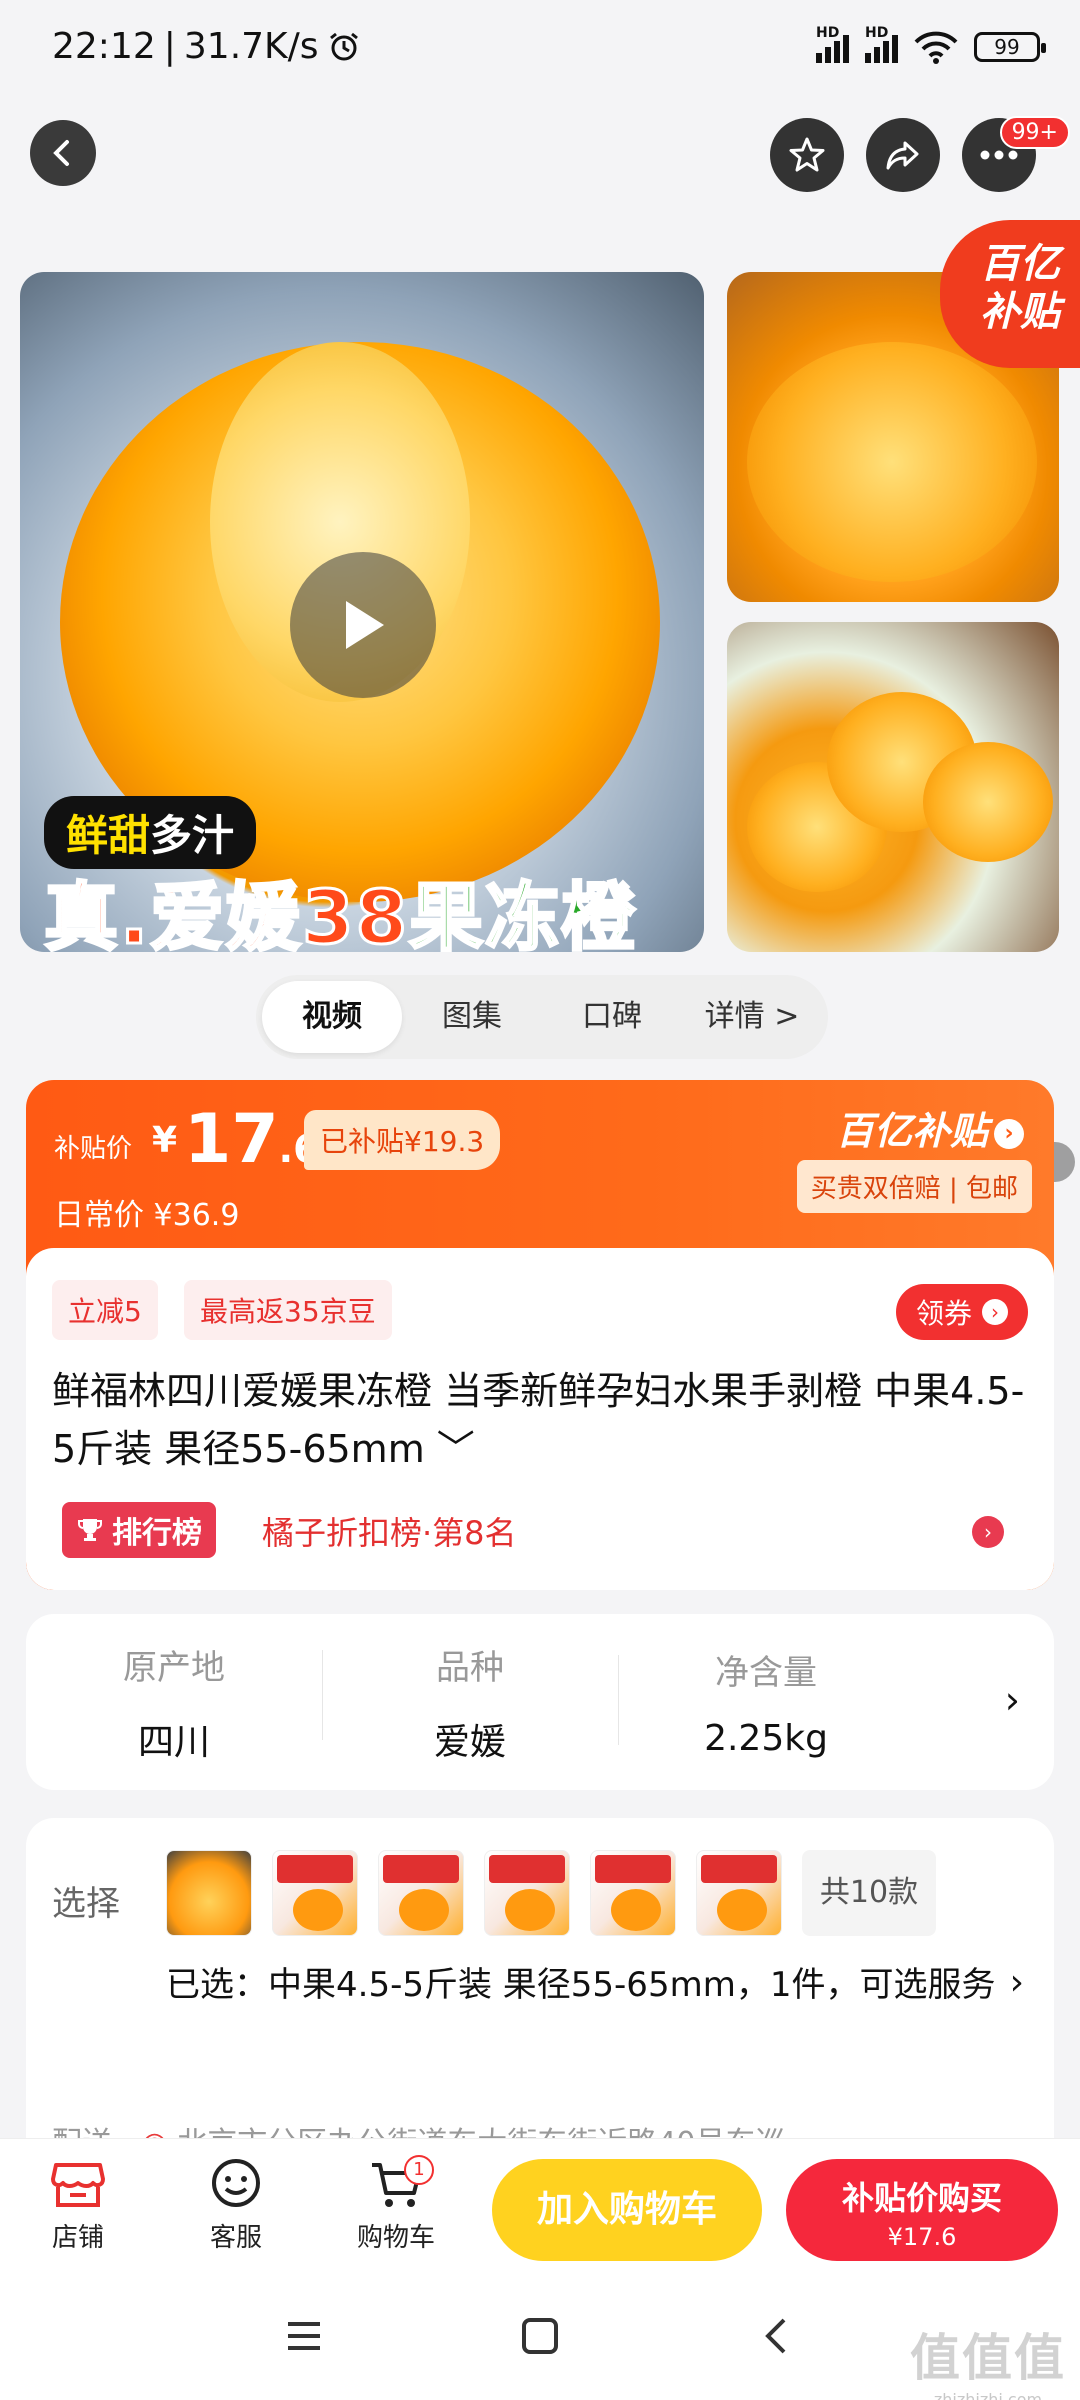 The height and width of the screenshot is (2400, 1080). I want to click on status-left: 22:12 | 31.7K/s, so click(206, 46).